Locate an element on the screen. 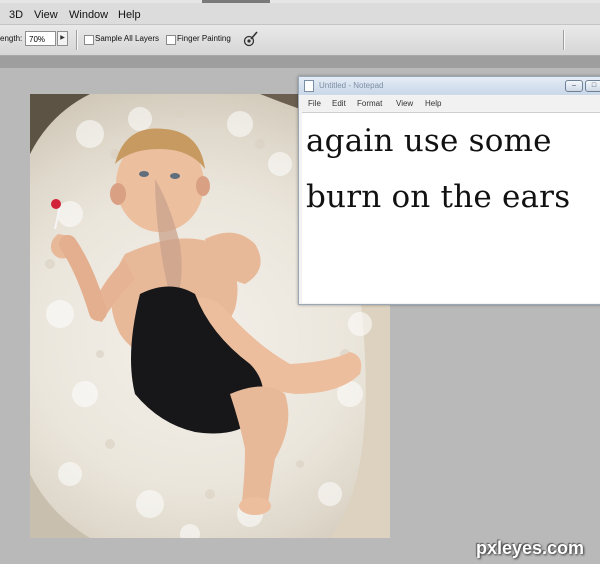  menu-bar: 3D View Window Help is located at coordinates (300, 12).